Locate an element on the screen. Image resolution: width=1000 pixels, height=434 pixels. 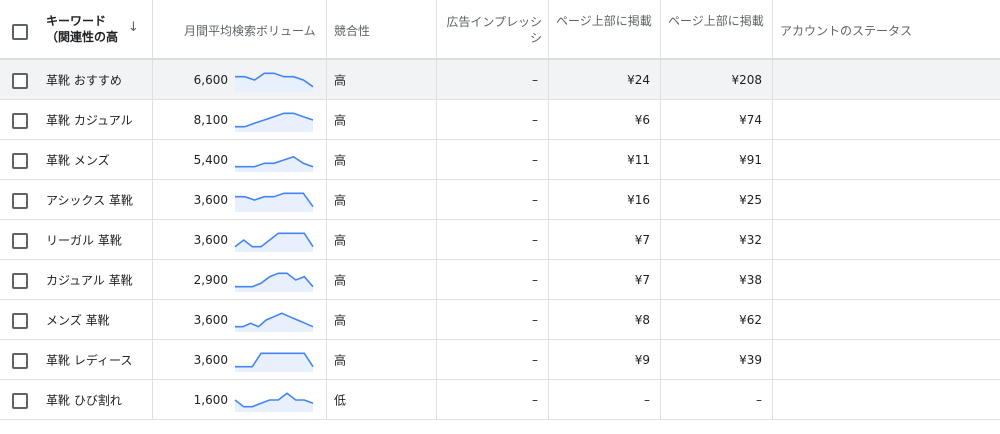
bid-high-cell: – is located at coordinates (716, 399).